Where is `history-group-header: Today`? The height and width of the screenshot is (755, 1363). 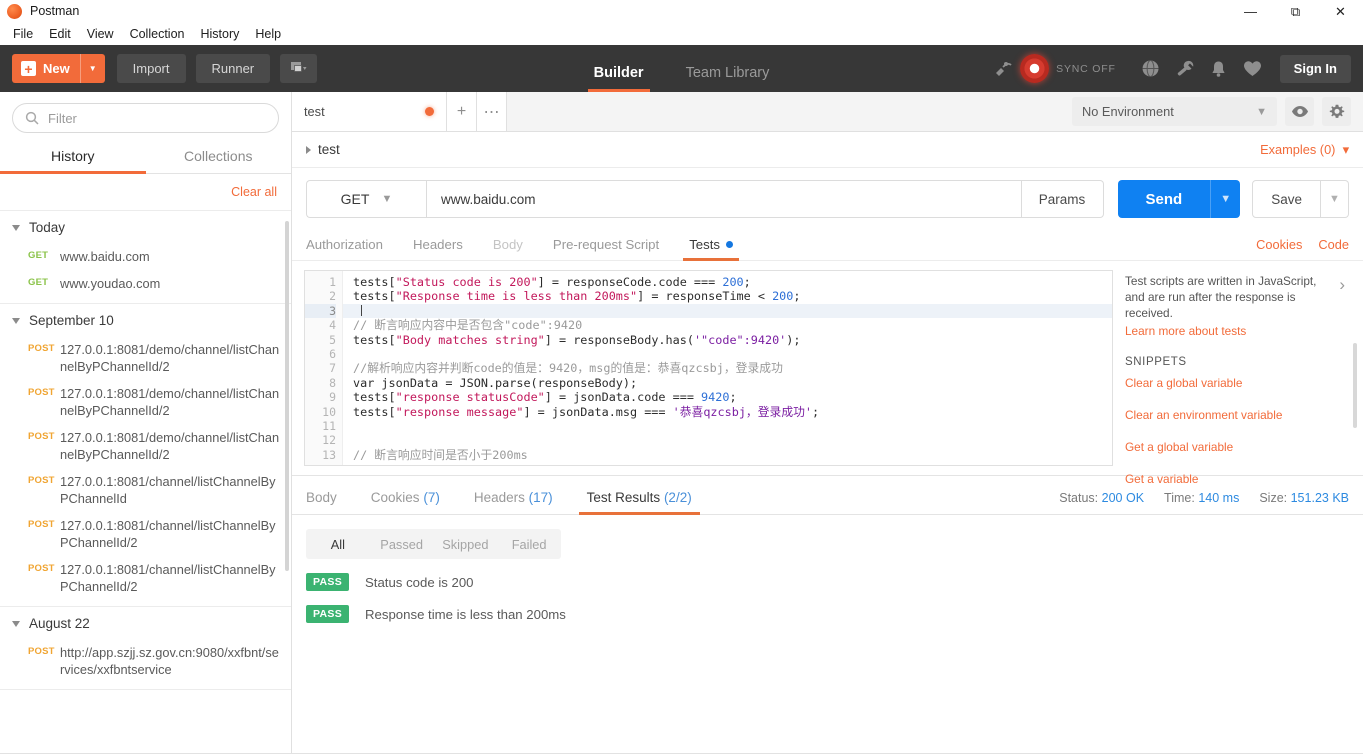
history-group-header: Today is located at coordinates (145, 227).